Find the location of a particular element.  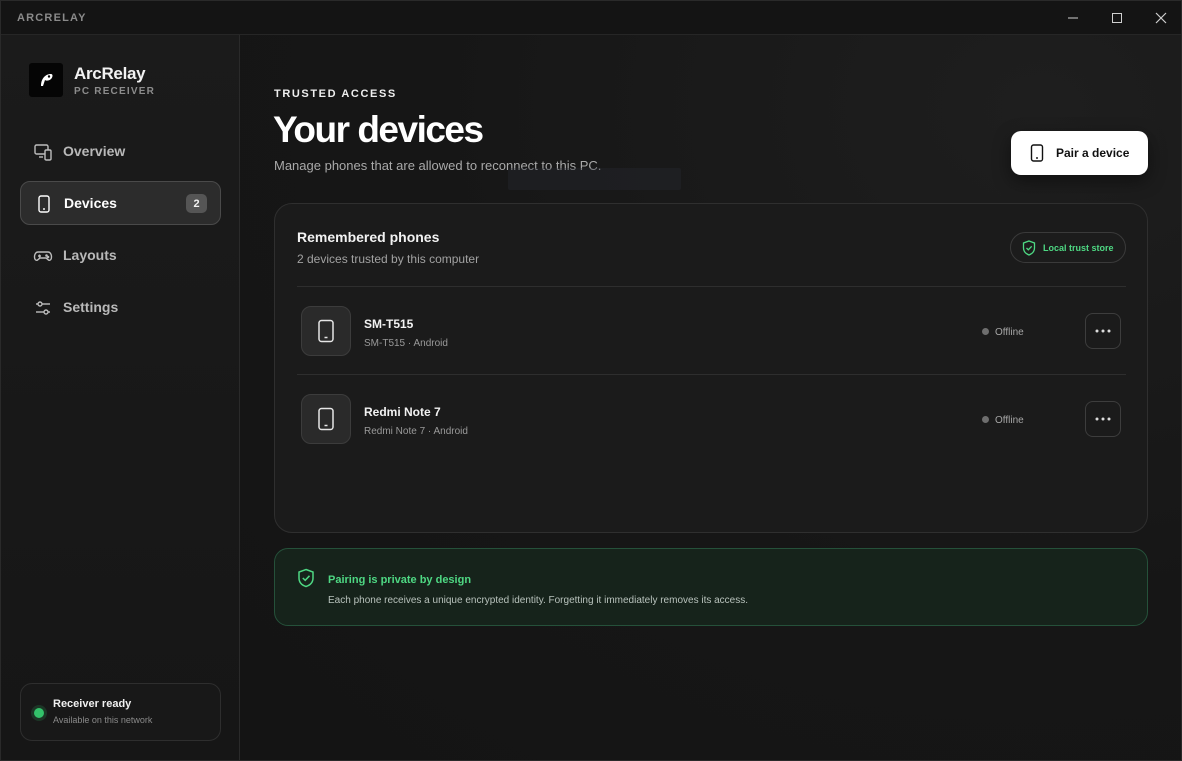

device-name: Redmi Note 7 is located at coordinates (402, 412).